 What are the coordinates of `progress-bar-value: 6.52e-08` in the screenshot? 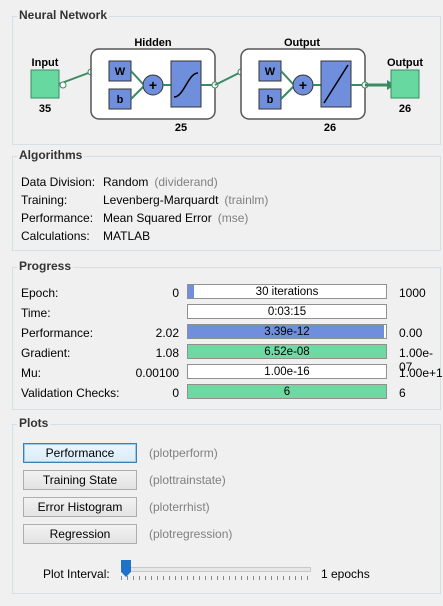 It's located at (287, 352).